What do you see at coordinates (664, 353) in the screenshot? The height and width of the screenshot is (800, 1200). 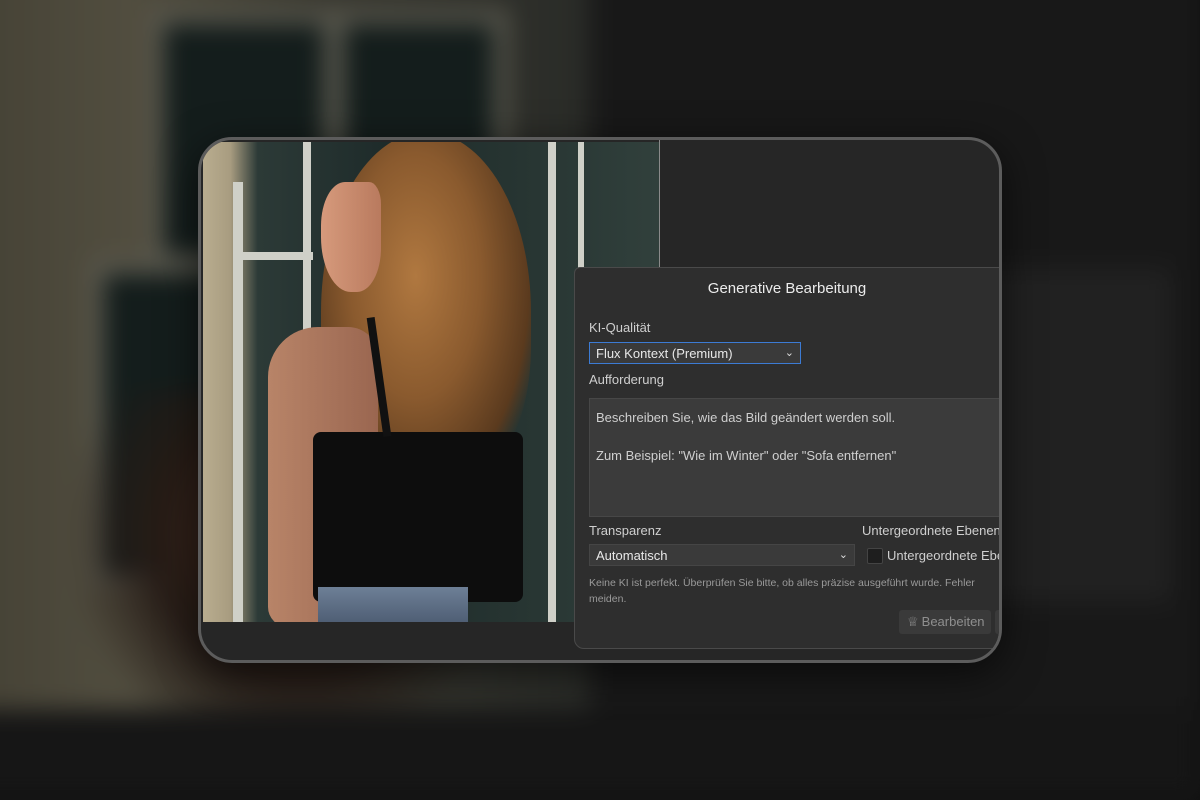 I see `quality-value: Flux Kontext (Premium)` at bounding box center [664, 353].